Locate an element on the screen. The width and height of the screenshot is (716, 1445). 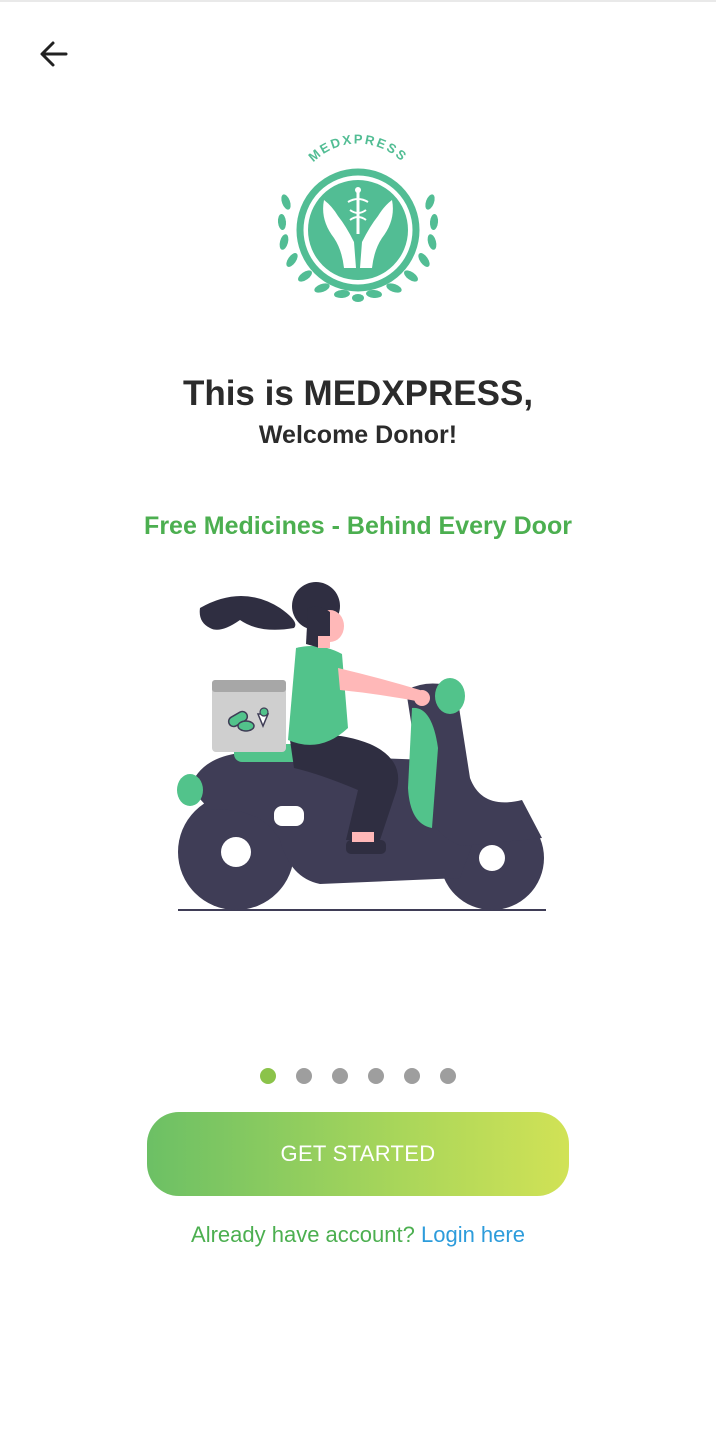
medxpress-logo: MEDXPRESS is located at coordinates (358, 217).